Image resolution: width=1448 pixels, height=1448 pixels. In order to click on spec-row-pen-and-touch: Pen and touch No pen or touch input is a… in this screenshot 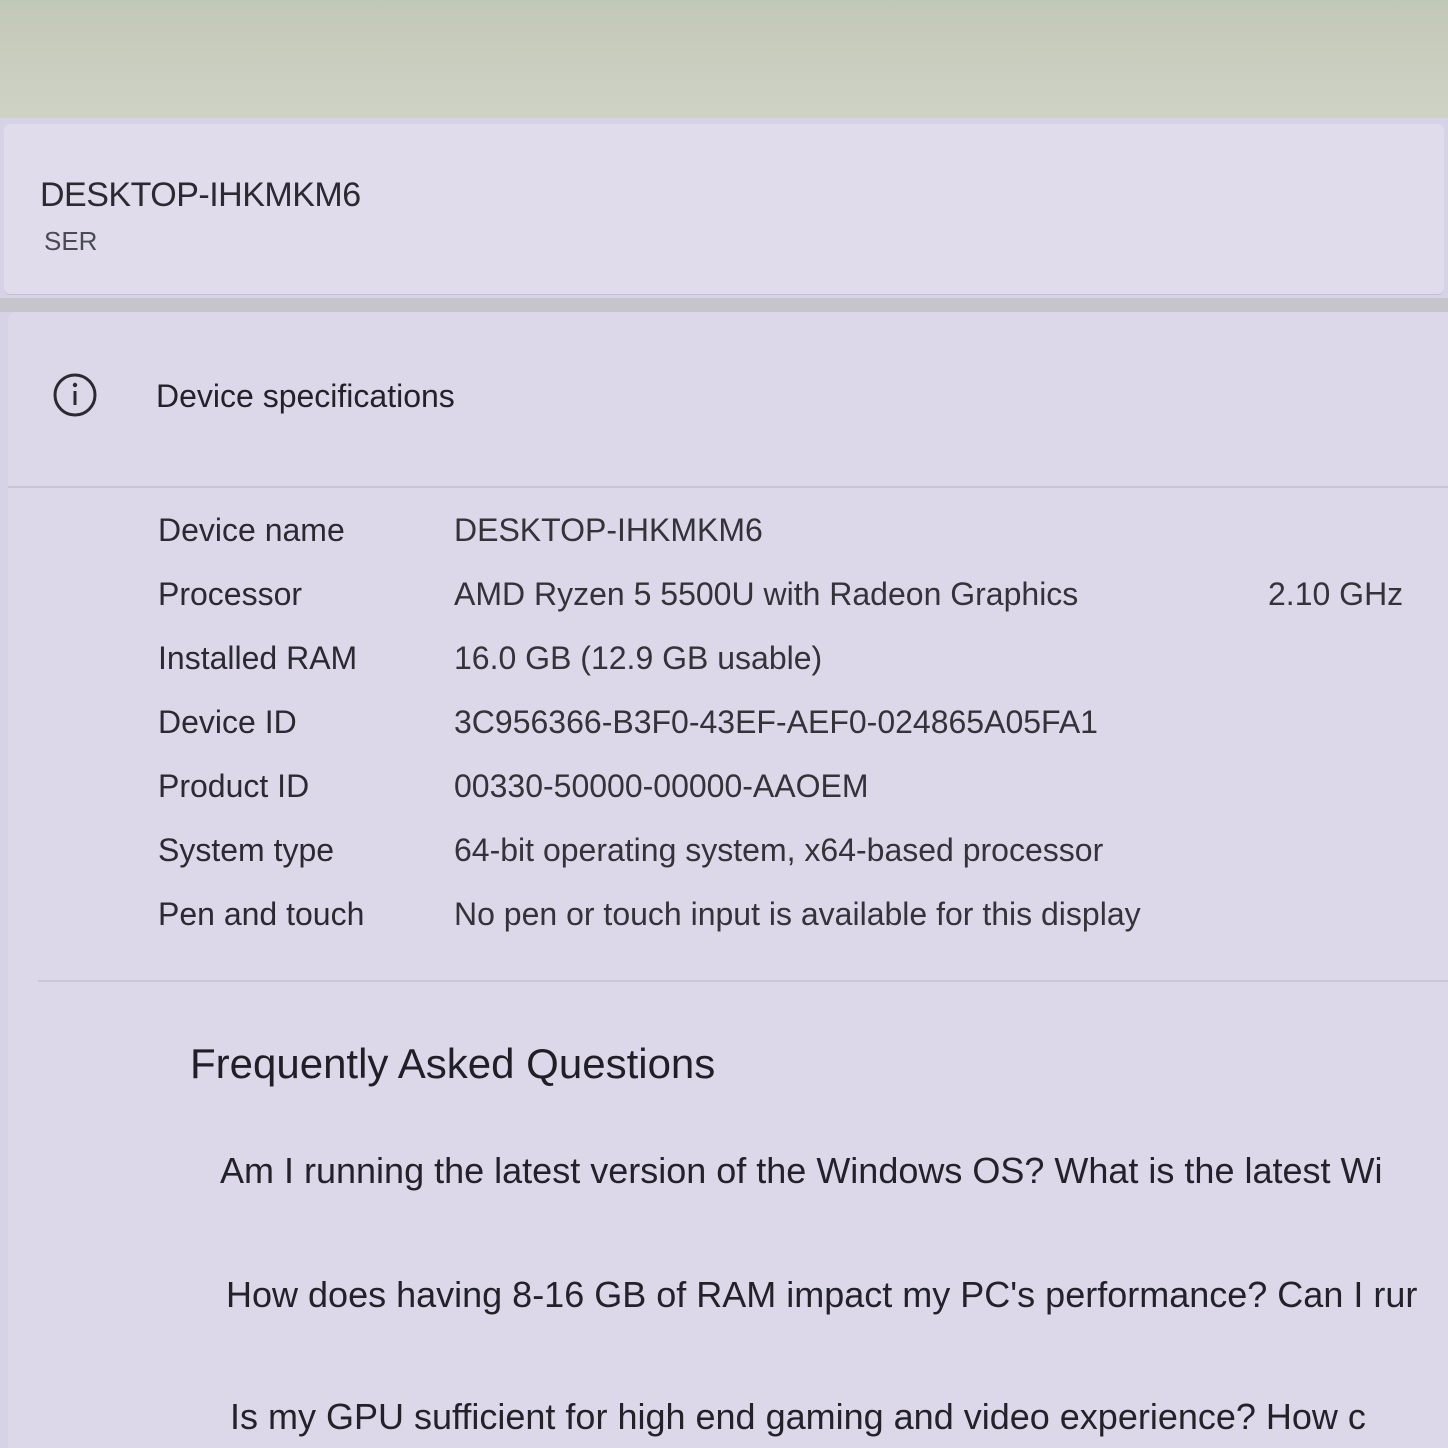, I will do `click(798, 921)`.